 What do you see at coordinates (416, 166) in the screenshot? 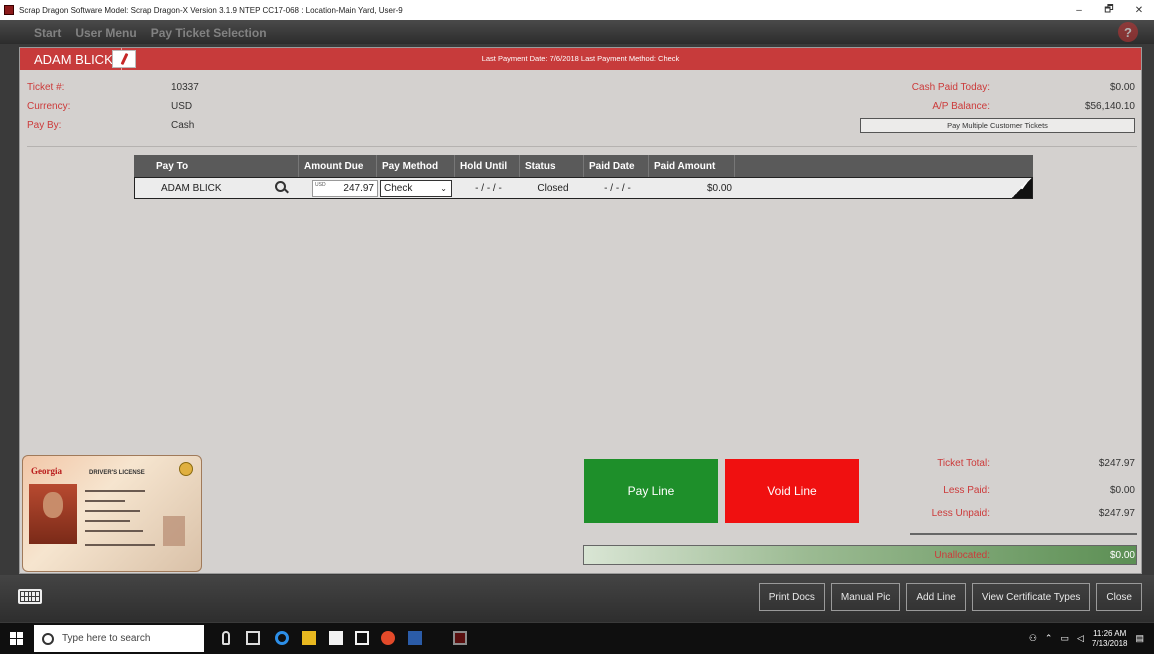
I see `col-pay-method: Pay Method` at bounding box center [416, 166].